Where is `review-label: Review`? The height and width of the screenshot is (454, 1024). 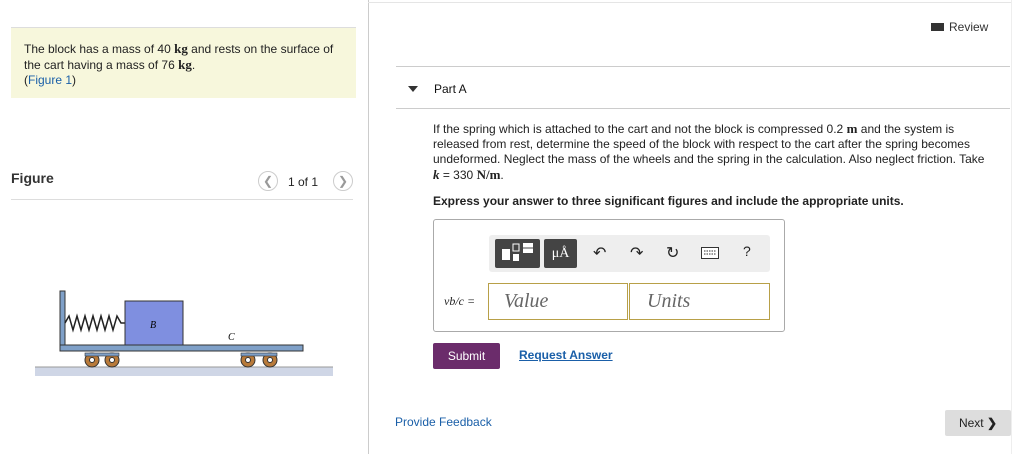 review-label: Review is located at coordinates (969, 27).